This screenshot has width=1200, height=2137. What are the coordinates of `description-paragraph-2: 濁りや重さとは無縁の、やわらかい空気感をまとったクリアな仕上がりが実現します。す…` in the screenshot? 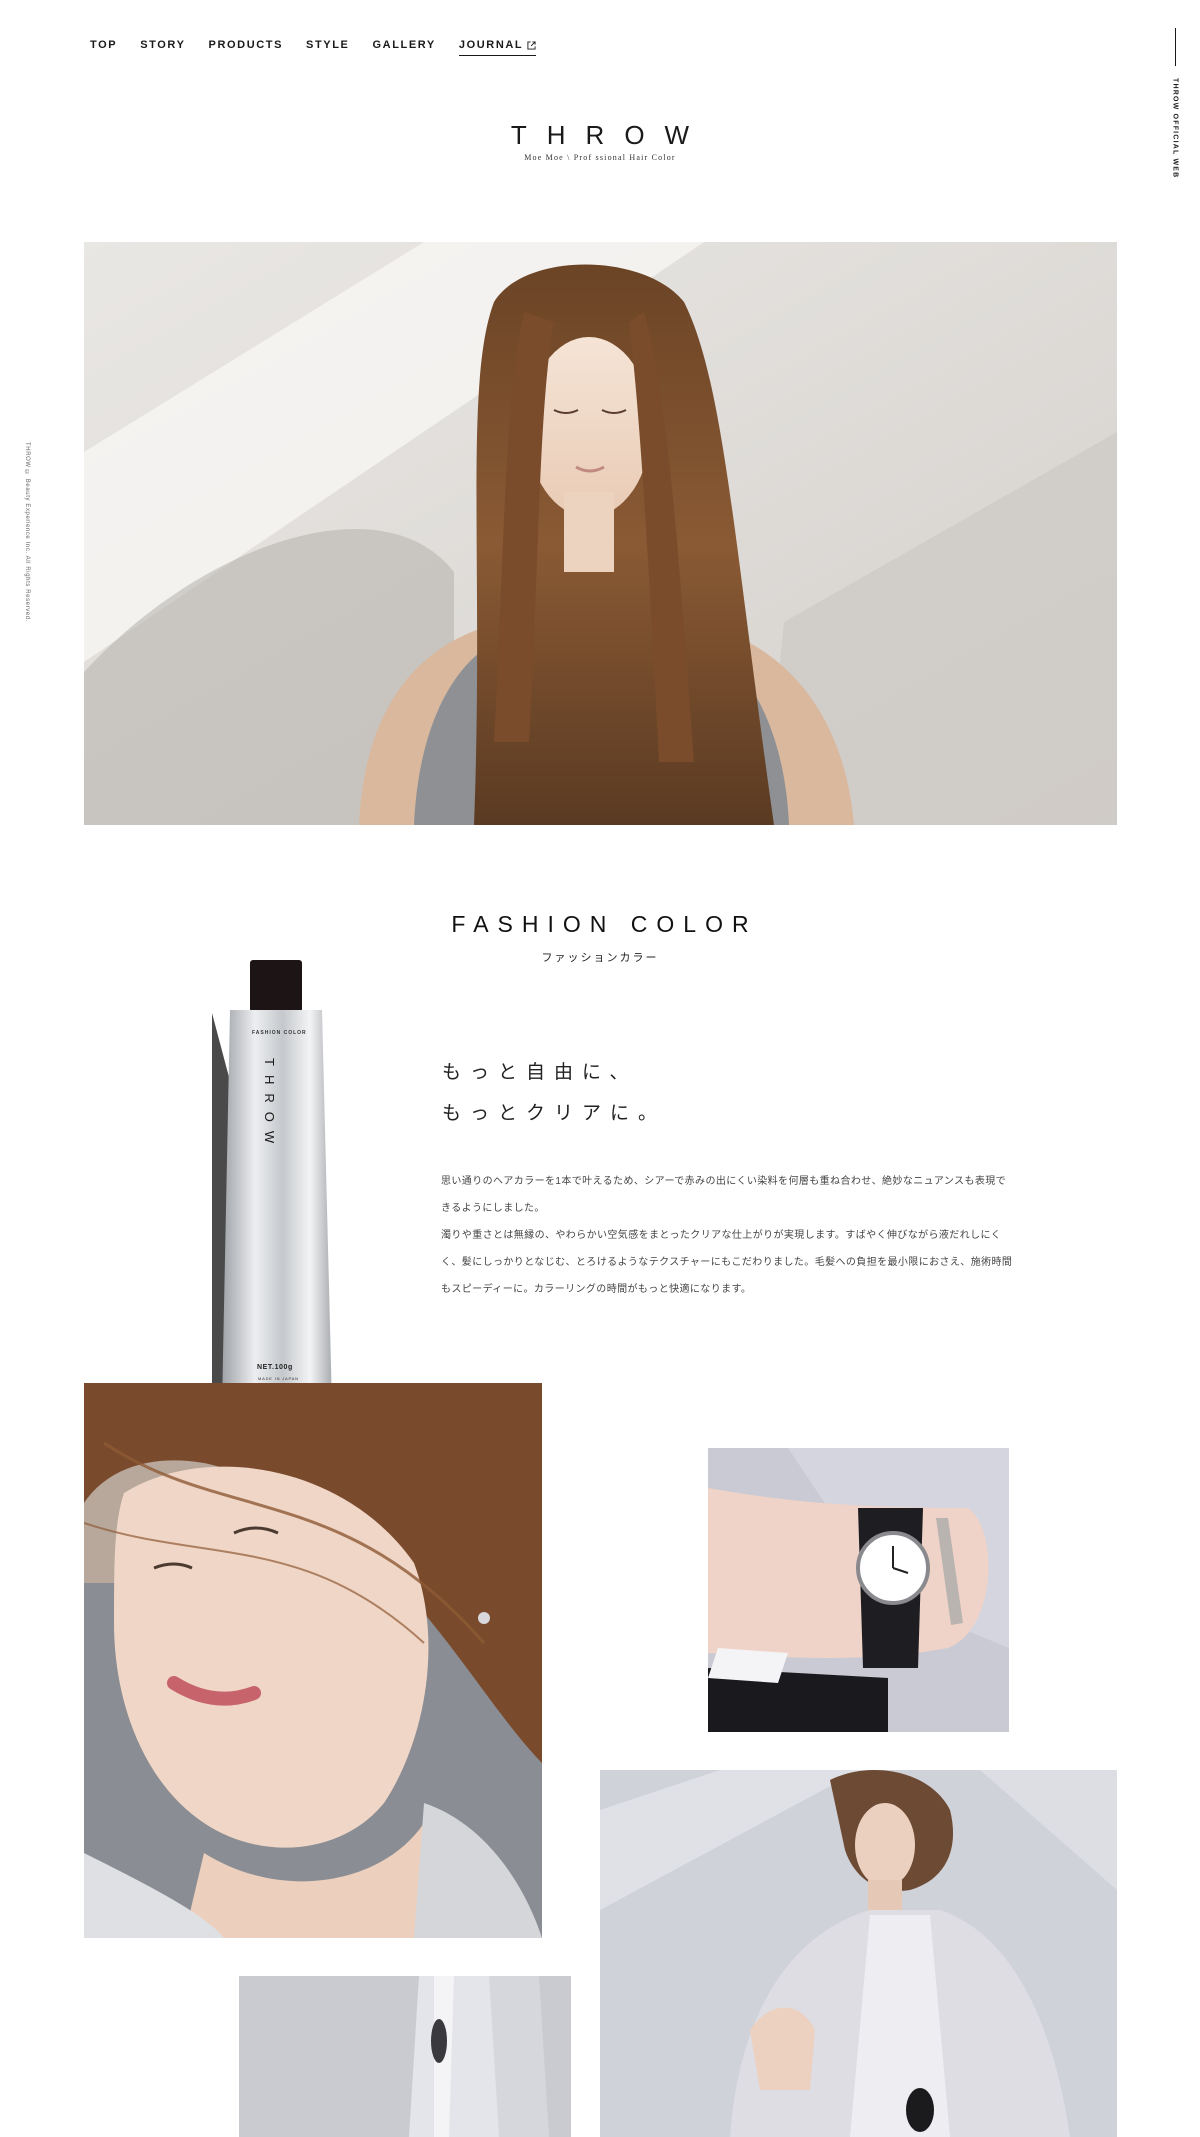 It's located at (727, 1262).